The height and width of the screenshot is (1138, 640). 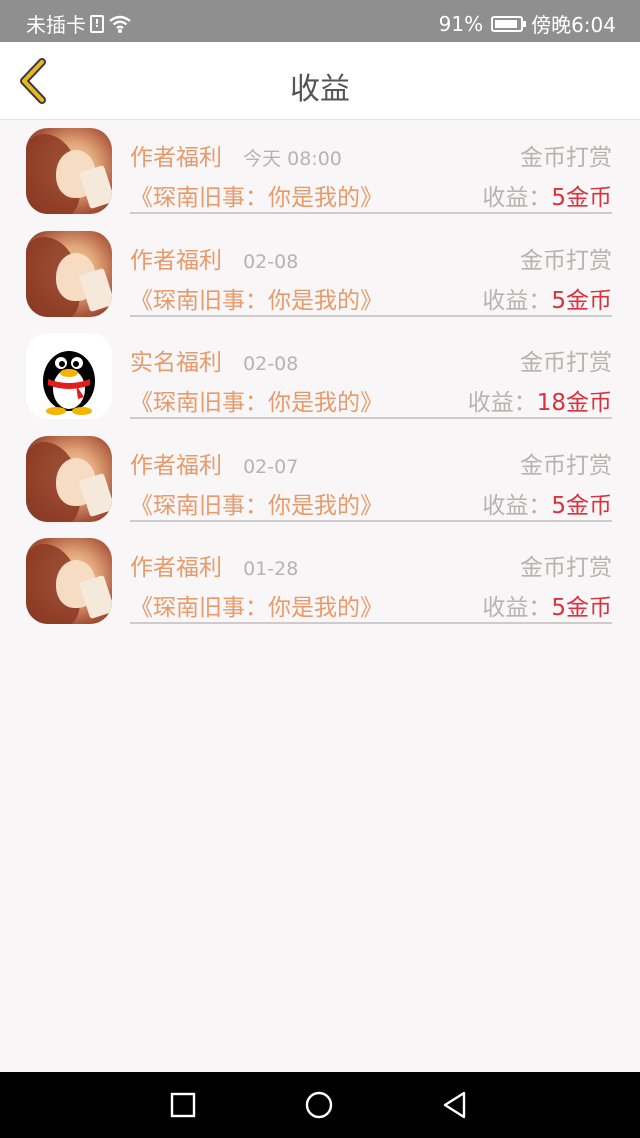 What do you see at coordinates (461, 23) in the screenshot?
I see `battery-percent: 91%` at bounding box center [461, 23].